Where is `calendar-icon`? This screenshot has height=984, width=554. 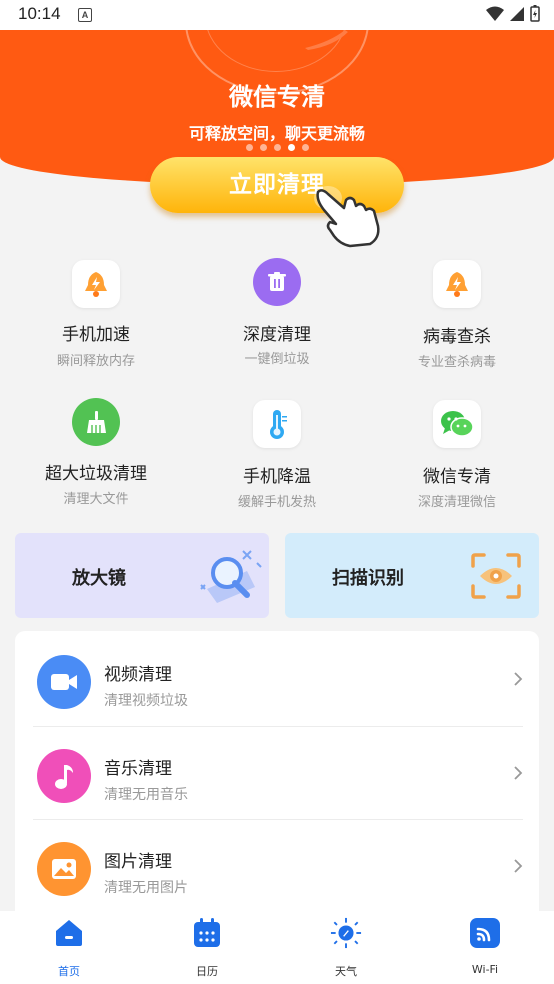 calendar-icon is located at coordinates (207, 933).